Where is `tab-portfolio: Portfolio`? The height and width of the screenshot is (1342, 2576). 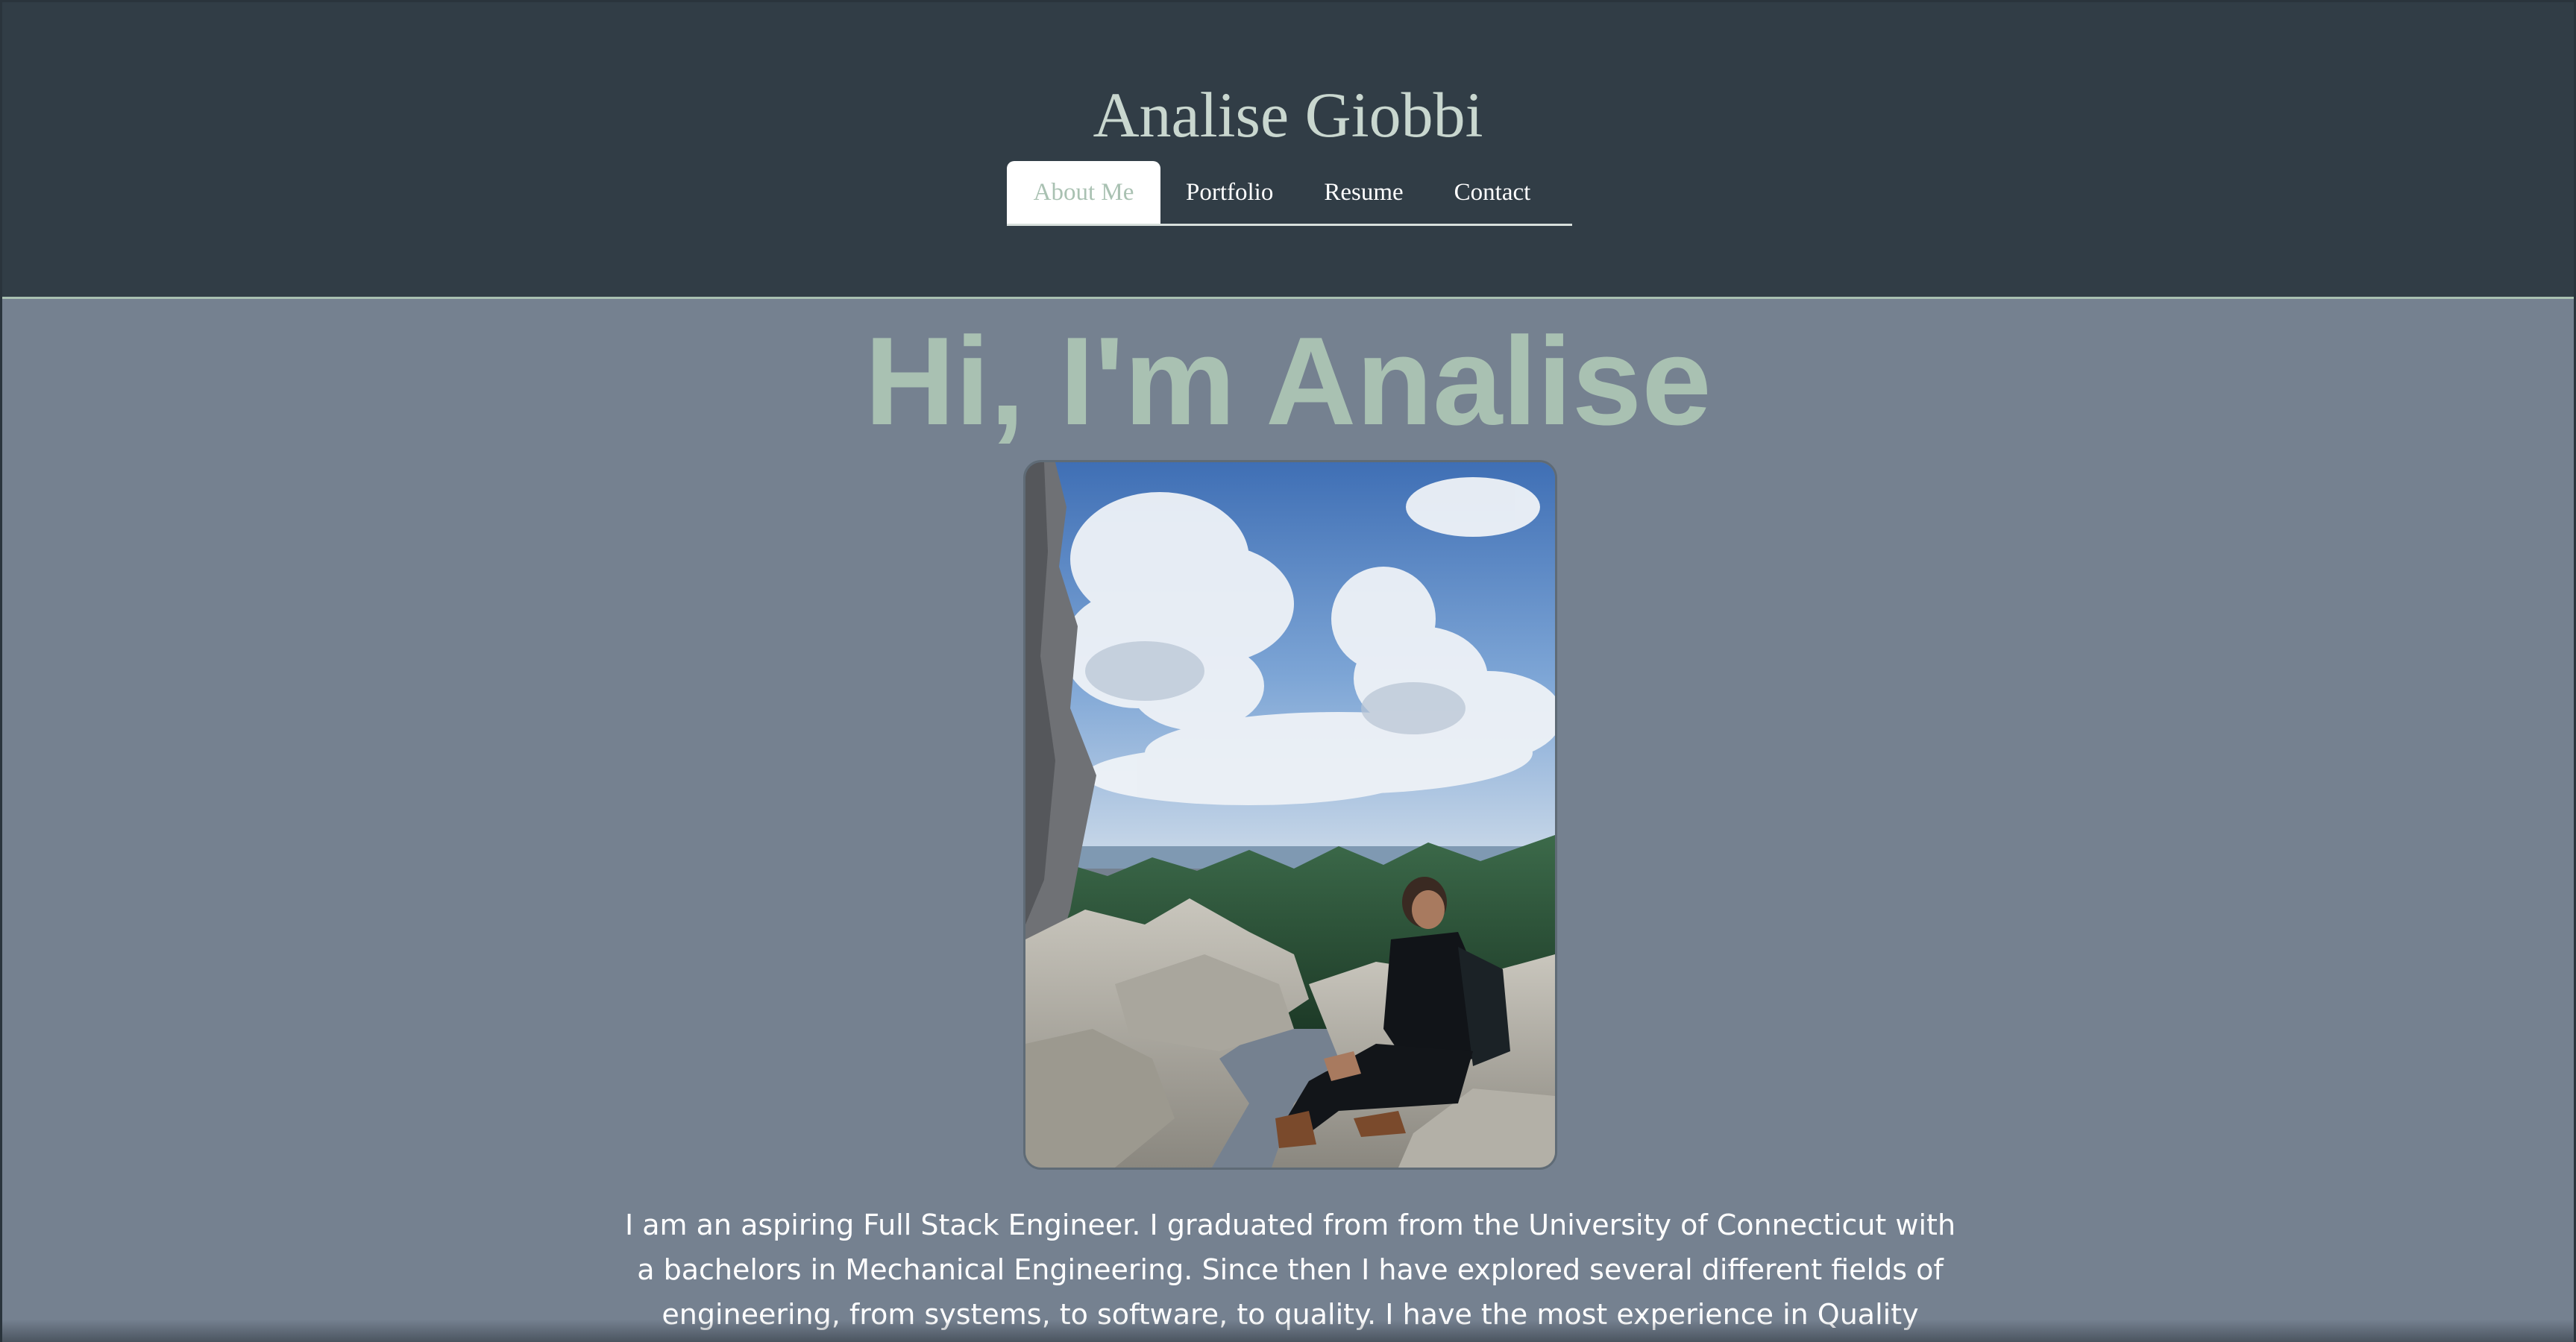
tab-portfolio: Portfolio is located at coordinates (1229, 192).